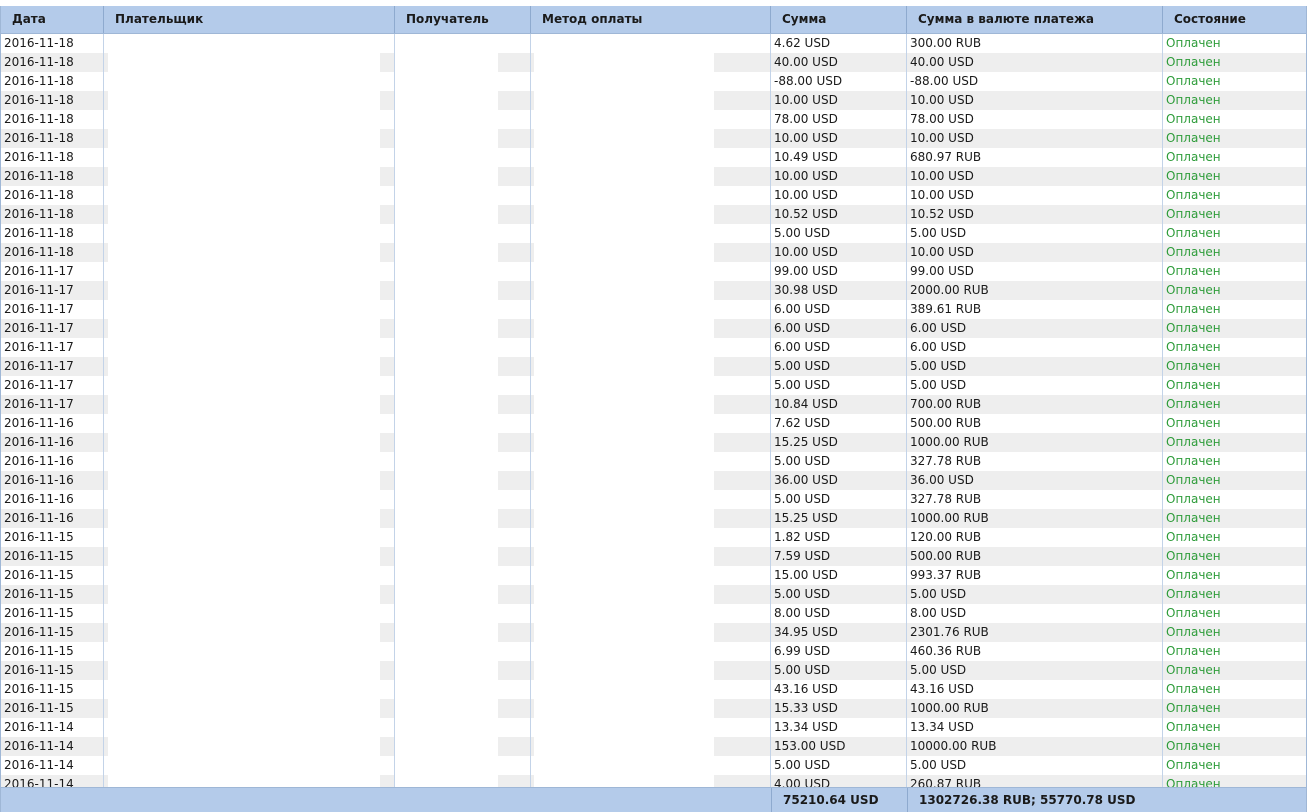  I want to click on cell-payment-currency-amount: 40.00 USD, so click(1035, 62).